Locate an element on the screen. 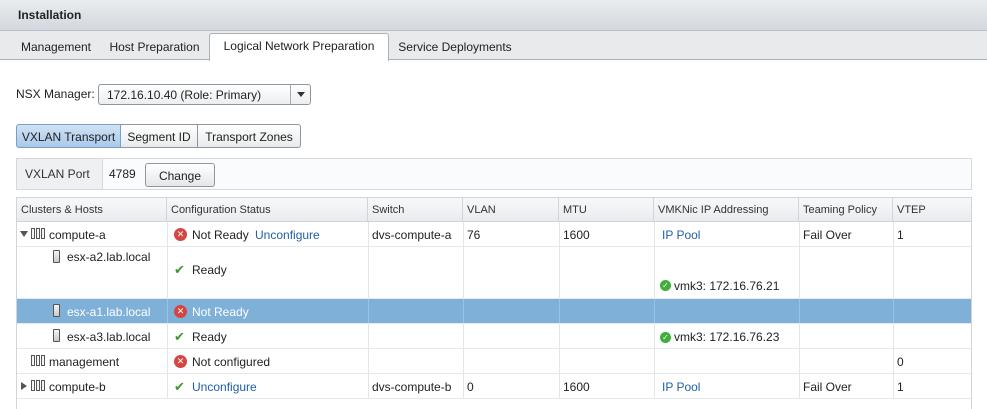 The height and width of the screenshot is (409, 987). segment-vxlan-transport: VXLAN Transport is located at coordinates (68, 136).